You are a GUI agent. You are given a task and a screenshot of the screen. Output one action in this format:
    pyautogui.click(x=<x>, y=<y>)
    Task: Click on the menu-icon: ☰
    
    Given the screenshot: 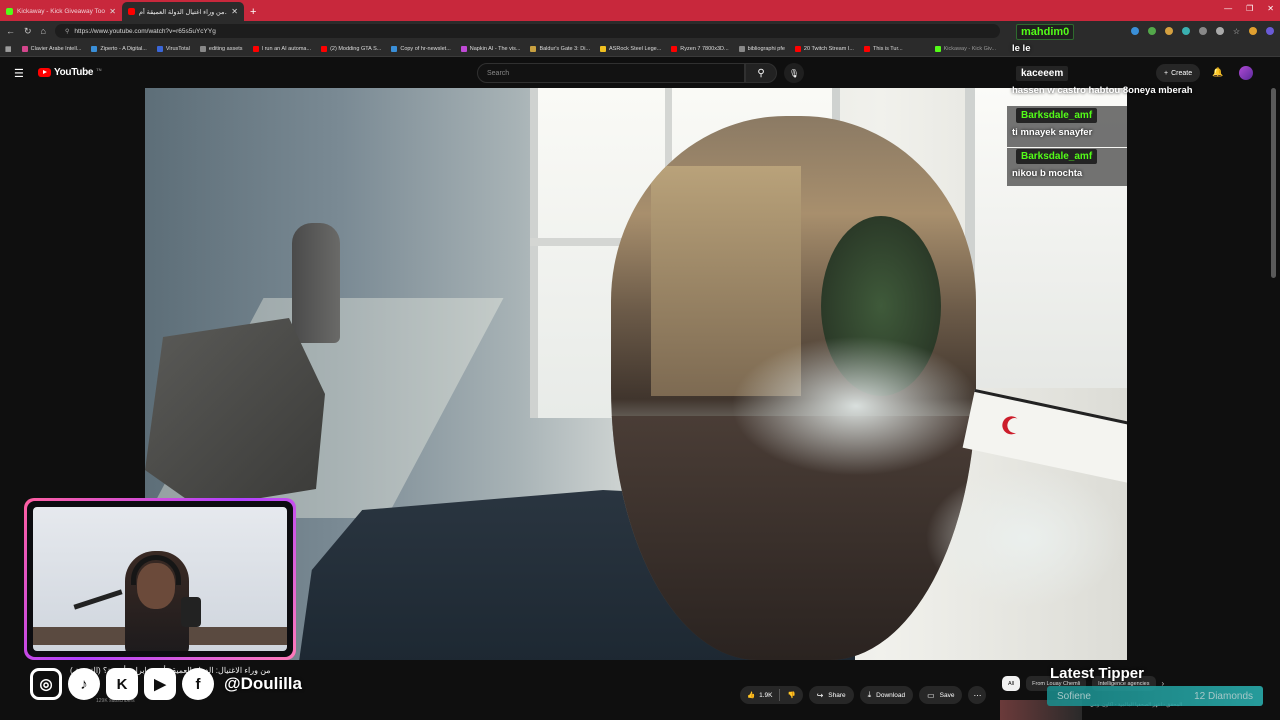 What is the action you would take?
    pyautogui.click(x=19, y=73)
    